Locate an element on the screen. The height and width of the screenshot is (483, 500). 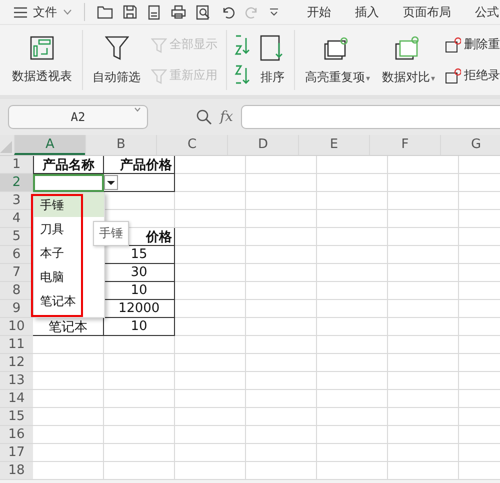
table-cell: 产品名称 is located at coordinates (68, 165).